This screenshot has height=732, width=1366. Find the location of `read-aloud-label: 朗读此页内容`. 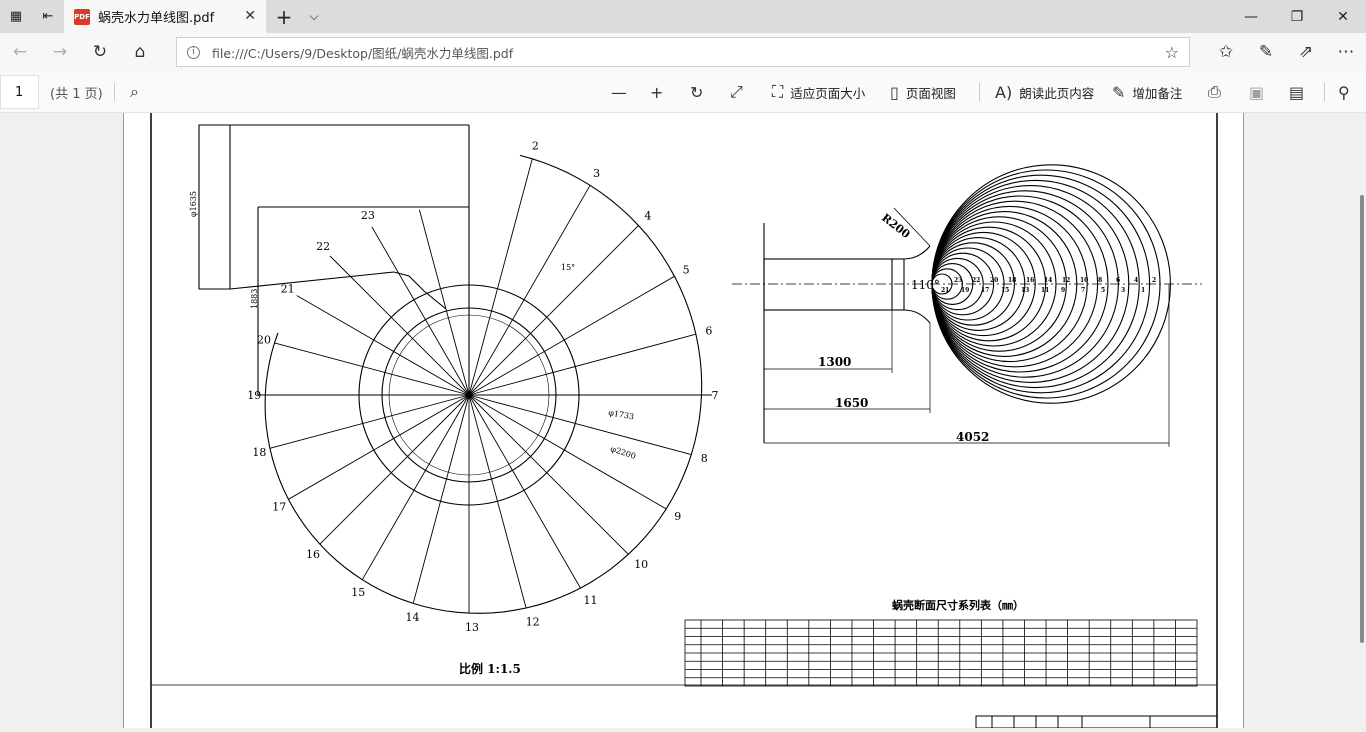

read-aloud-label: 朗读此页内容 is located at coordinates (1057, 93).